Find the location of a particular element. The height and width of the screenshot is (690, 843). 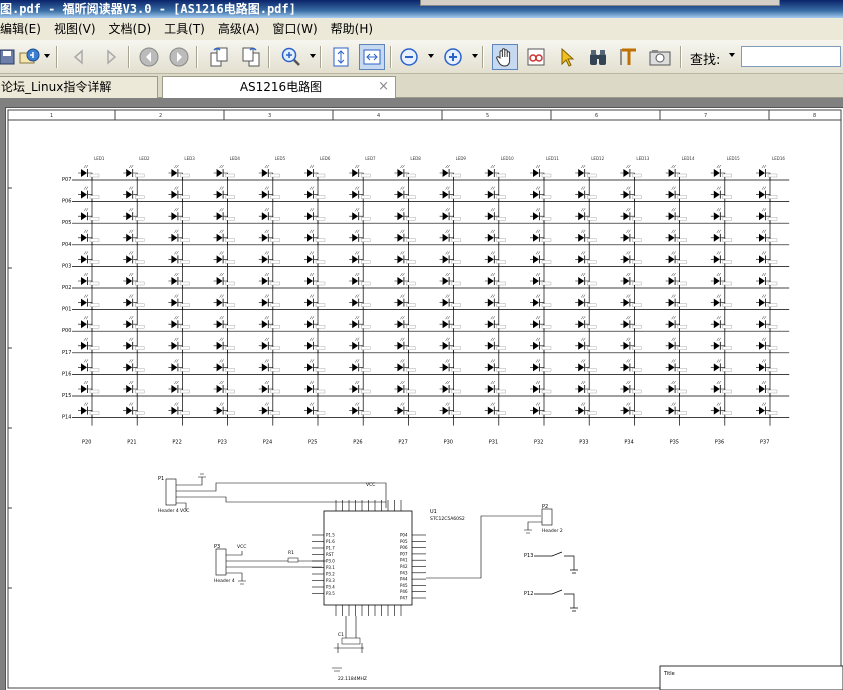

menu-window: 窗口(W) is located at coordinates (298, 29).